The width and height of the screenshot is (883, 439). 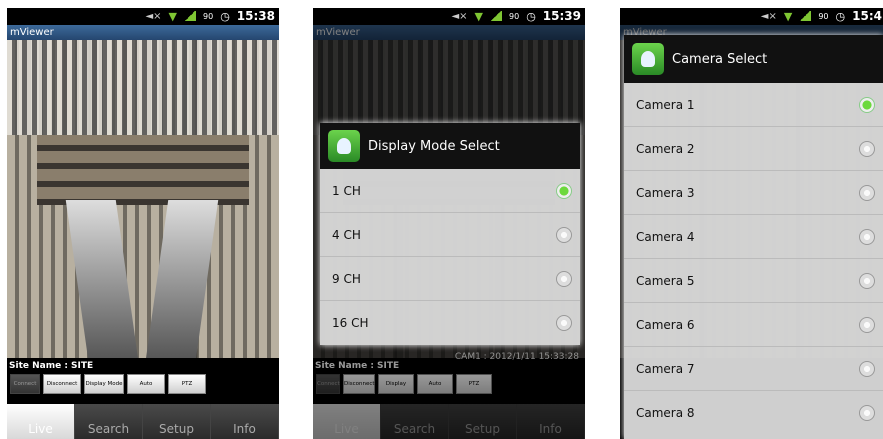 What do you see at coordinates (665, 236) in the screenshot?
I see `option-label: Camera 4` at bounding box center [665, 236].